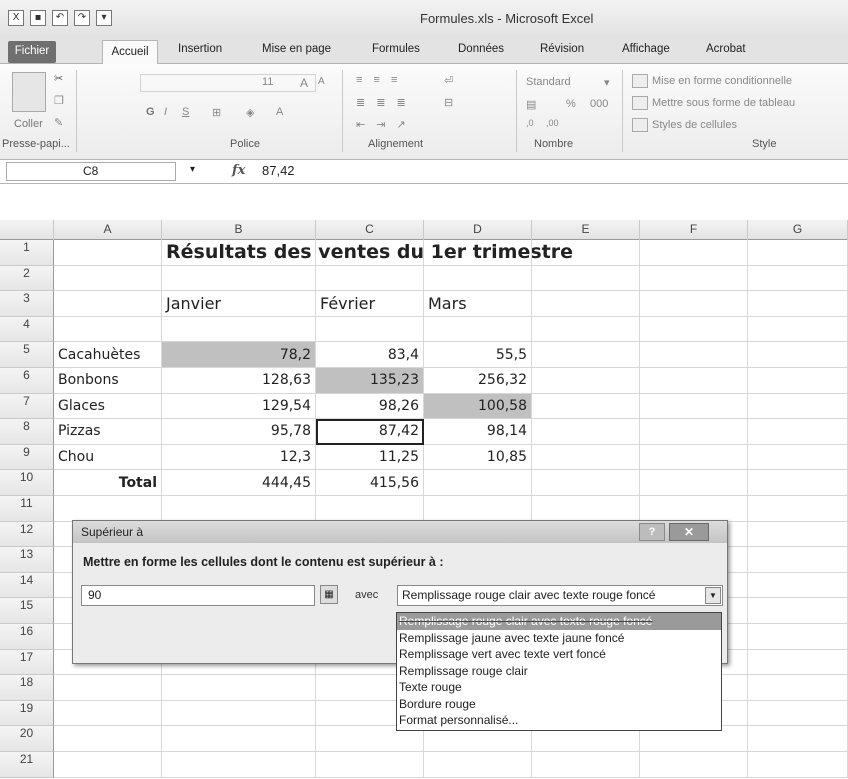 This screenshot has height=779, width=848. What do you see at coordinates (278, 170) in the screenshot?
I see `formula-input: 87,42` at bounding box center [278, 170].